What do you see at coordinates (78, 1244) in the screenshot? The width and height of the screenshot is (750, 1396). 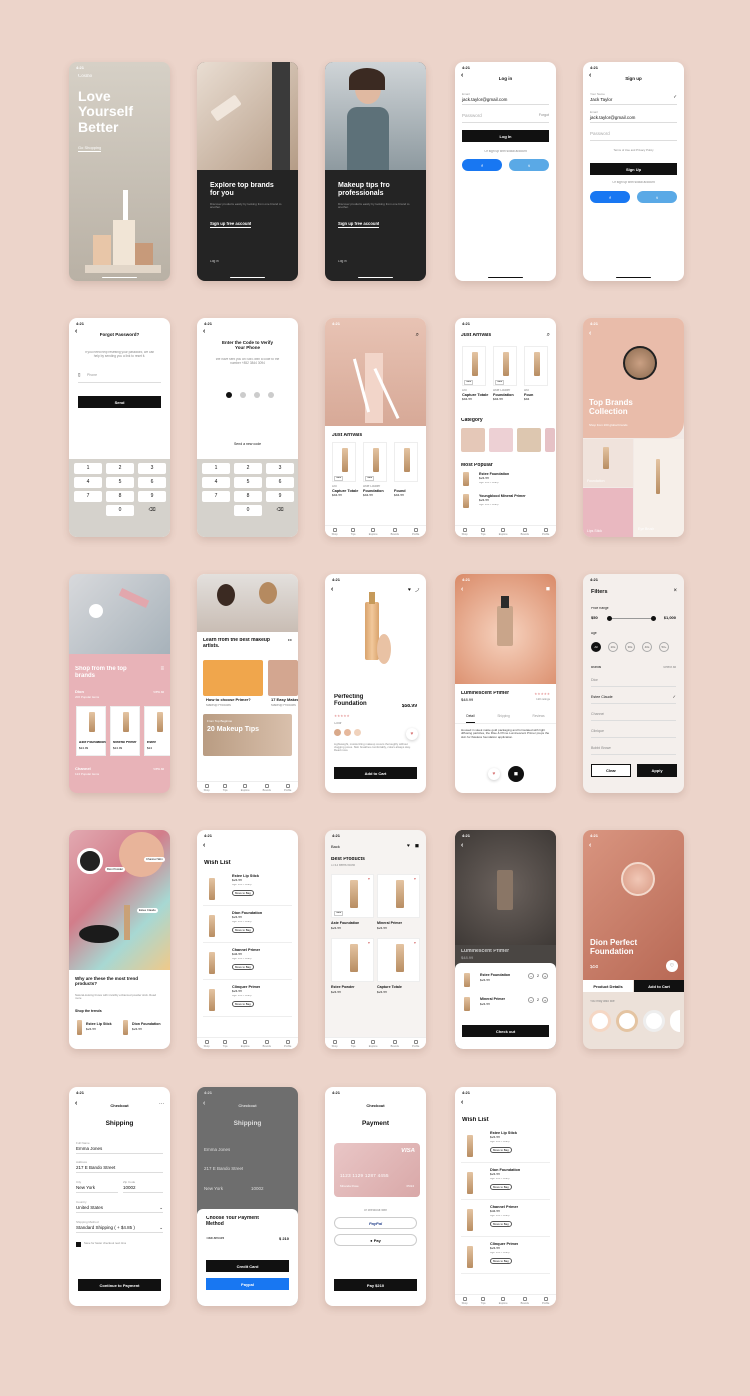 I see `save-checkbox` at bounding box center [78, 1244].